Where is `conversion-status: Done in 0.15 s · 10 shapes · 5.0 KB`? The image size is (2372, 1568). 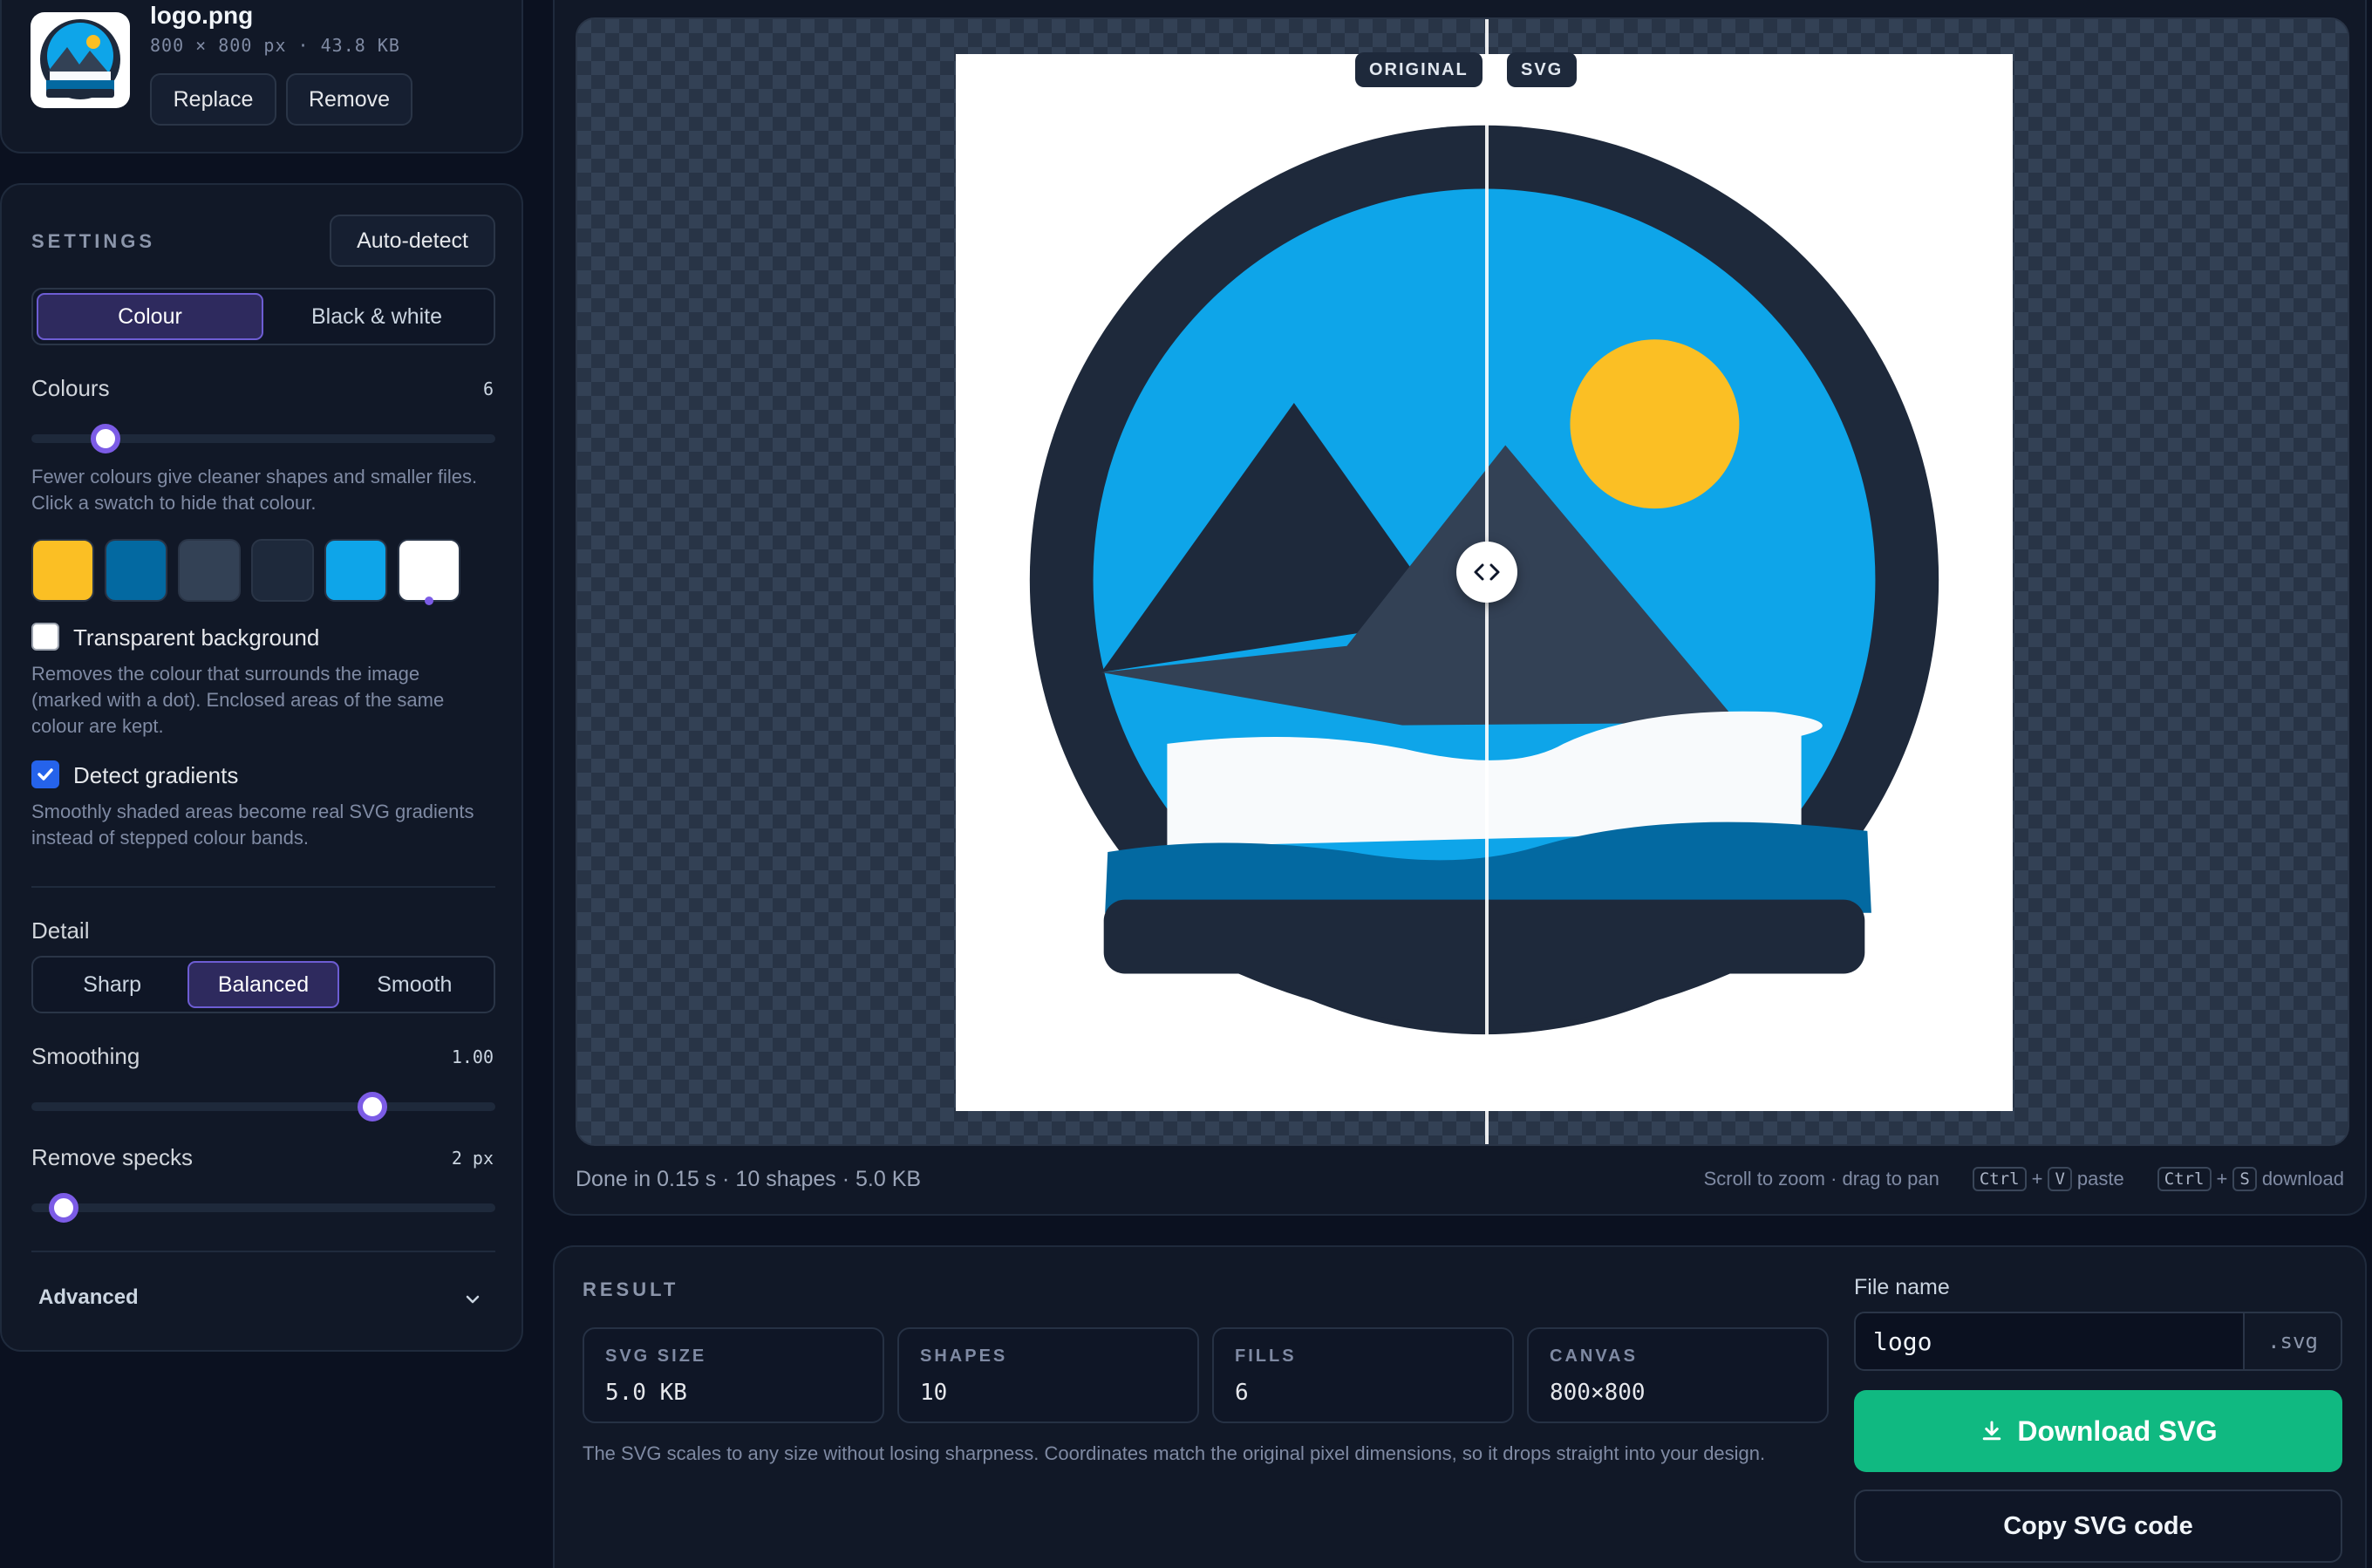
conversion-status: Done in 0.15 s · 10 shapes · 5.0 KB is located at coordinates (749, 1179).